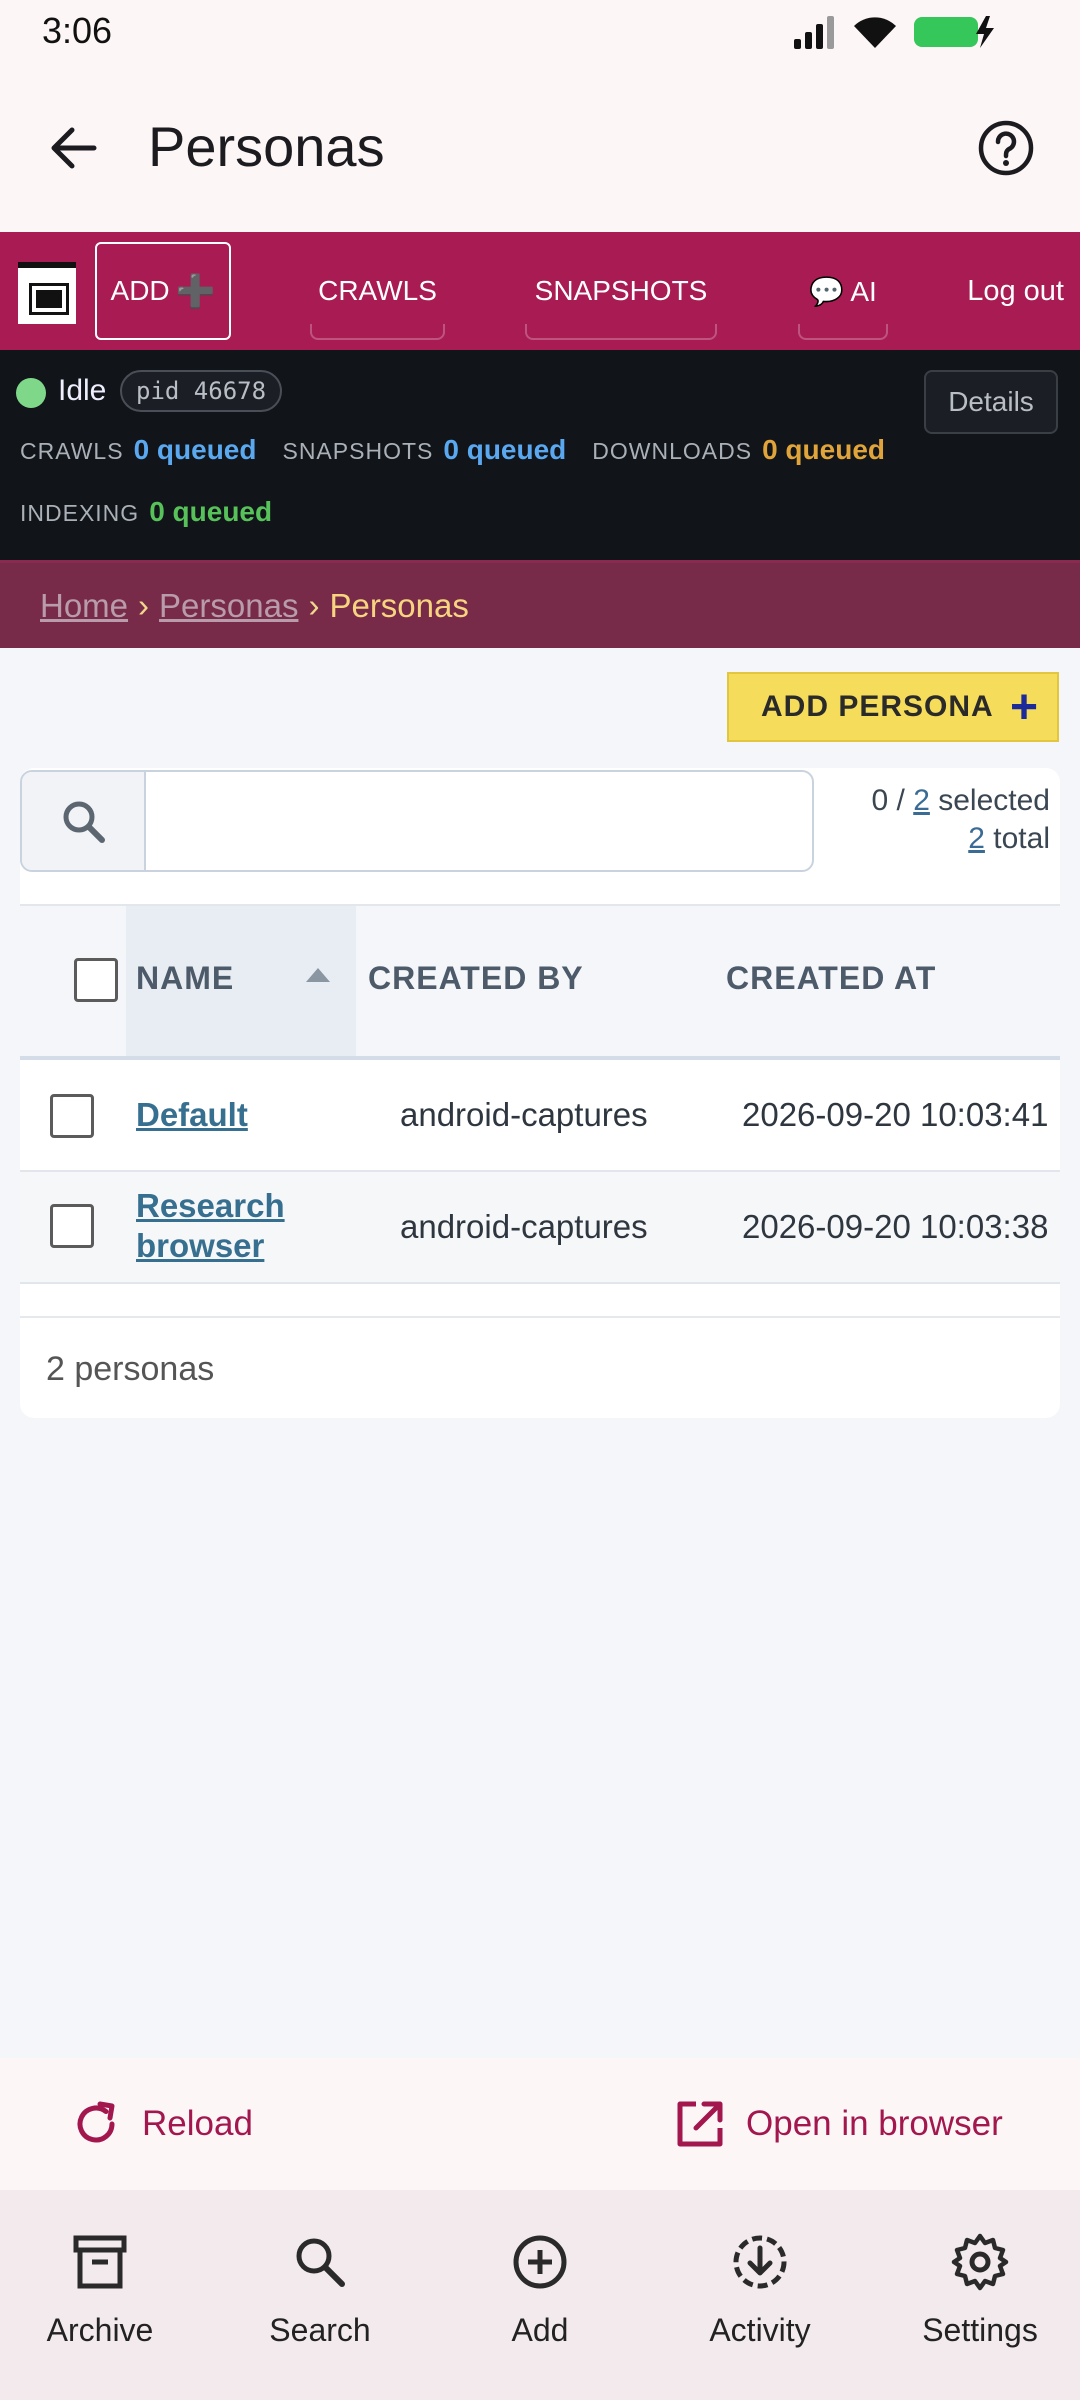 The width and height of the screenshot is (1080, 2400). What do you see at coordinates (760, 2262) in the screenshot?
I see `download-progress-icon` at bounding box center [760, 2262].